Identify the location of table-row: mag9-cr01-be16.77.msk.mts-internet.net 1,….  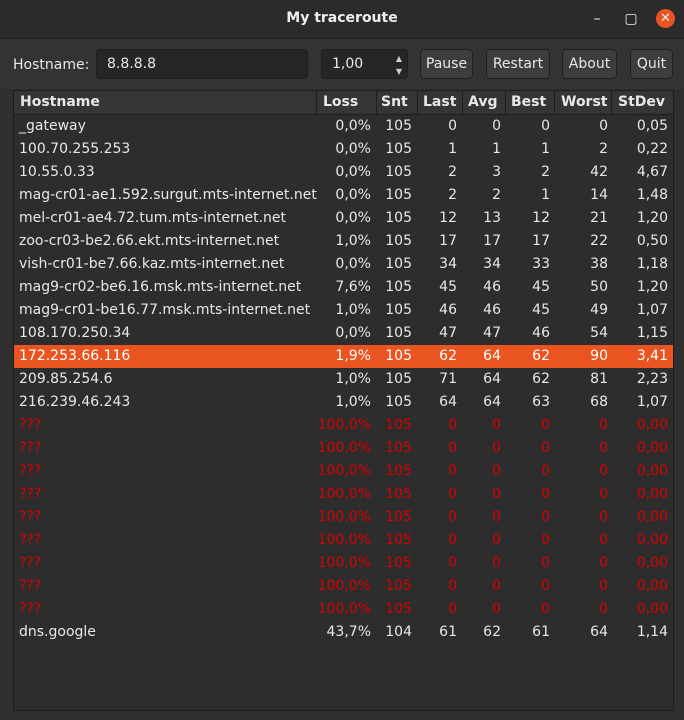
(343, 310).